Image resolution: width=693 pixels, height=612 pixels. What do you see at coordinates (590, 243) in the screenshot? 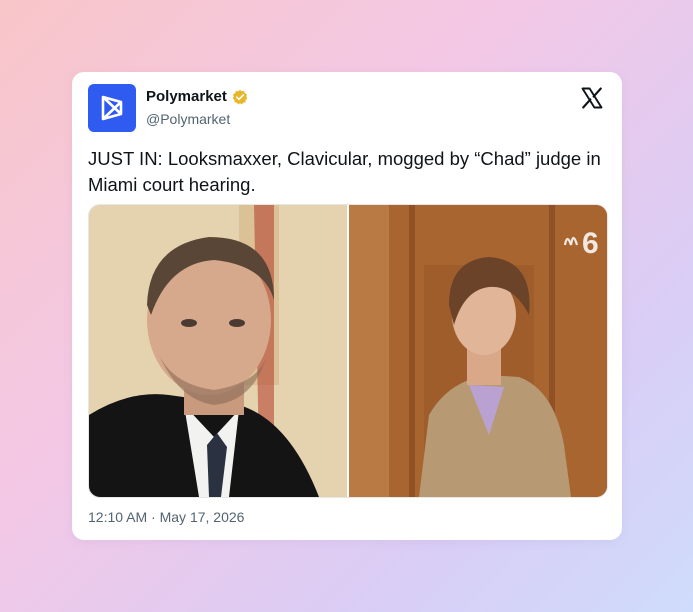
I see `channel-watermark: 6` at bounding box center [590, 243].